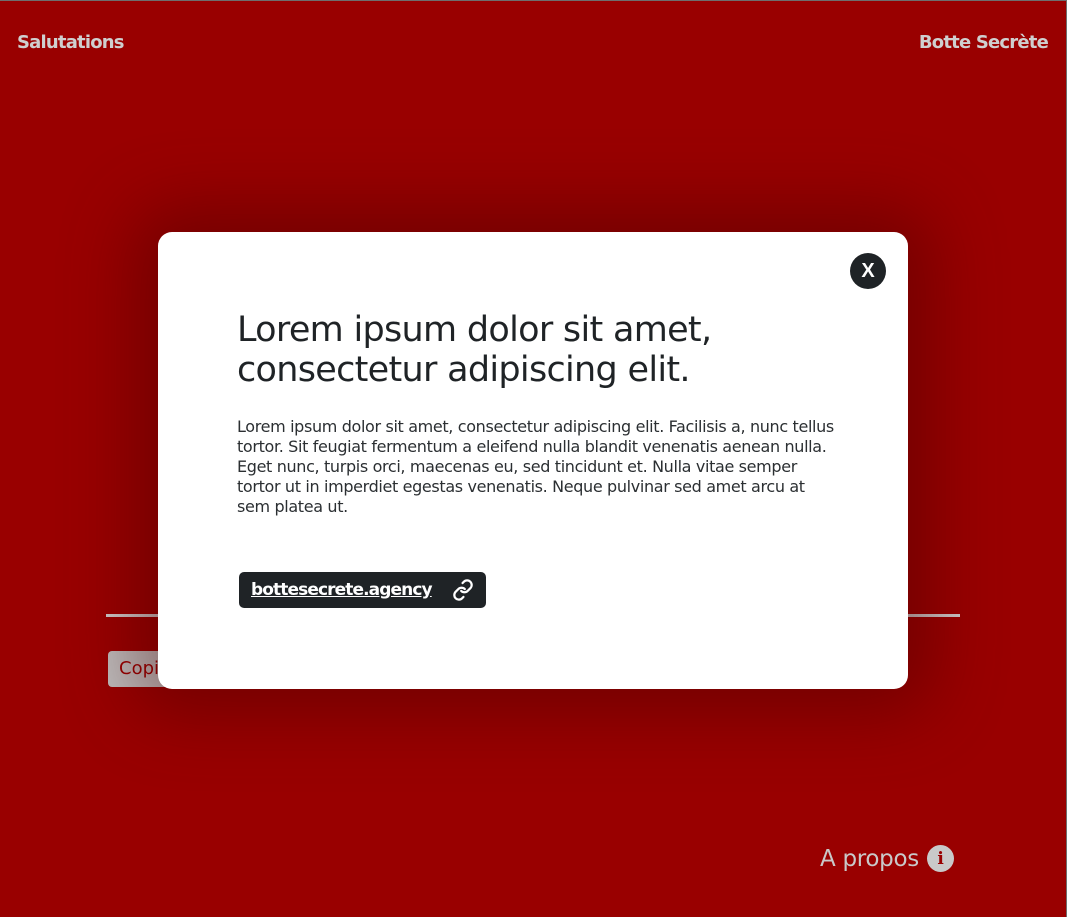  Describe the element at coordinates (984, 42) in the screenshot. I see `brand-link: Botte Secrète` at that location.